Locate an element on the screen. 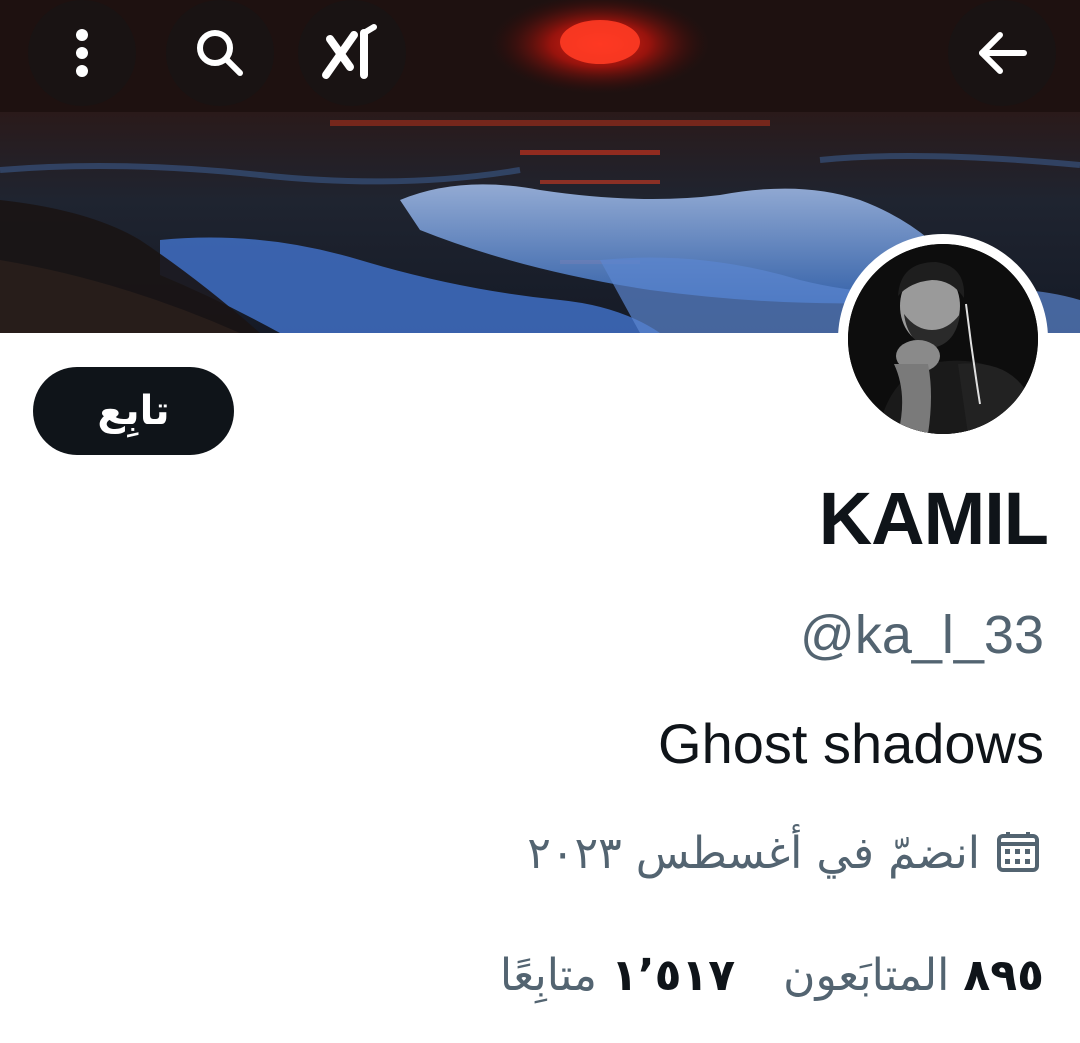  grok-icon is located at coordinates (349, 51).